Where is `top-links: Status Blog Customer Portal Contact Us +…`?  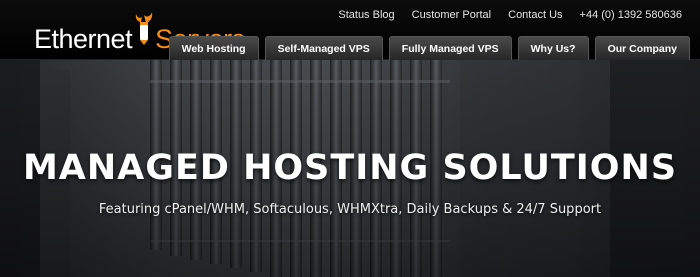 top-links: Status Blog Customer Portal Contact Us +… is located at coordinates (510, 16).